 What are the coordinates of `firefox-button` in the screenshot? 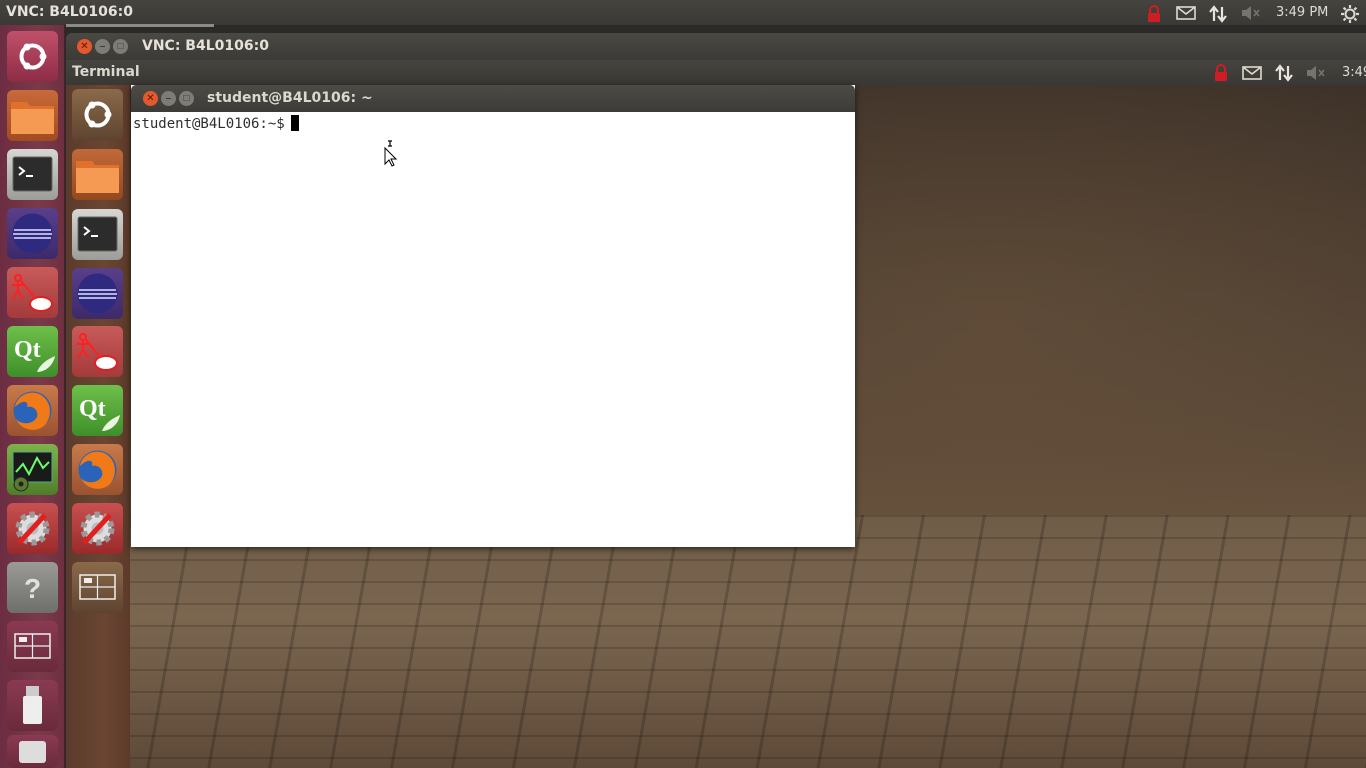 It's located at (32, 410).